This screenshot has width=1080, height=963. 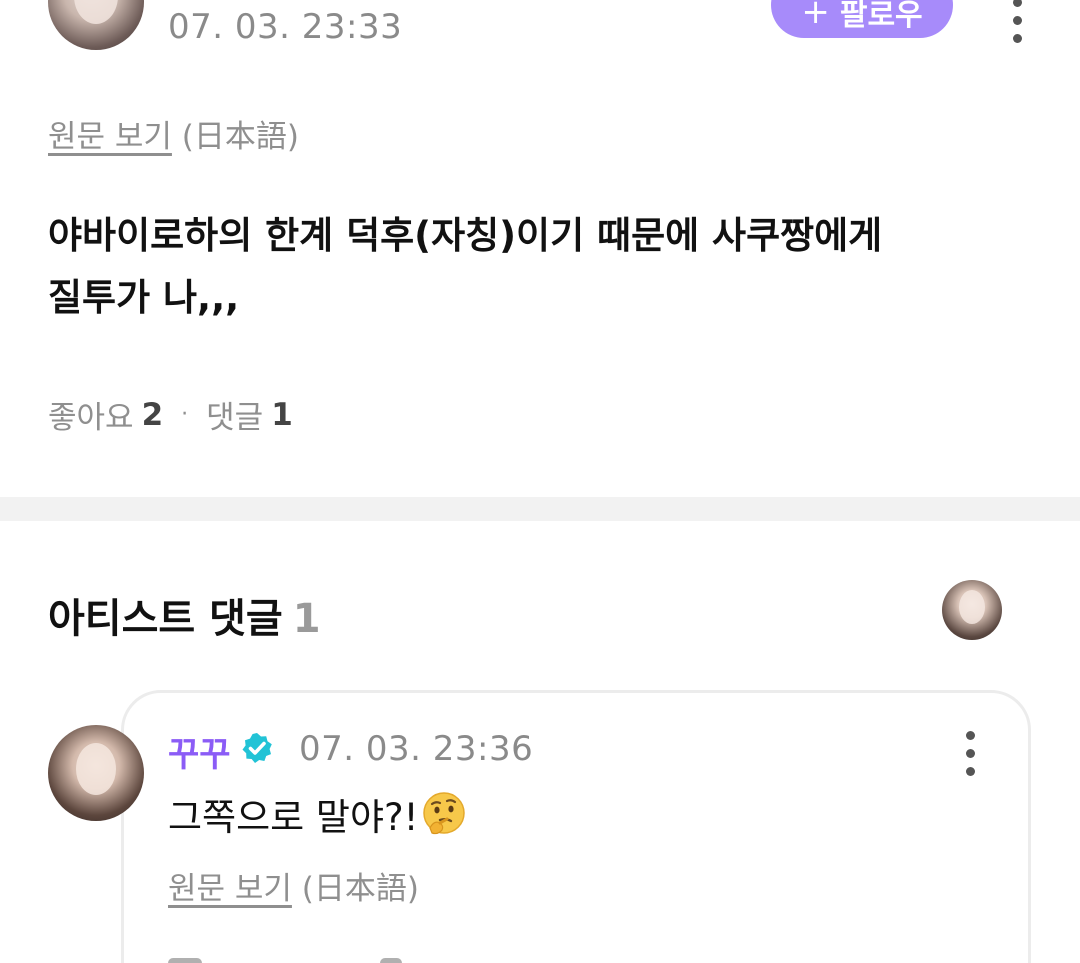 I want to click on post-body-line-2: 질투가 나,,,, so click(x=144, y=297).